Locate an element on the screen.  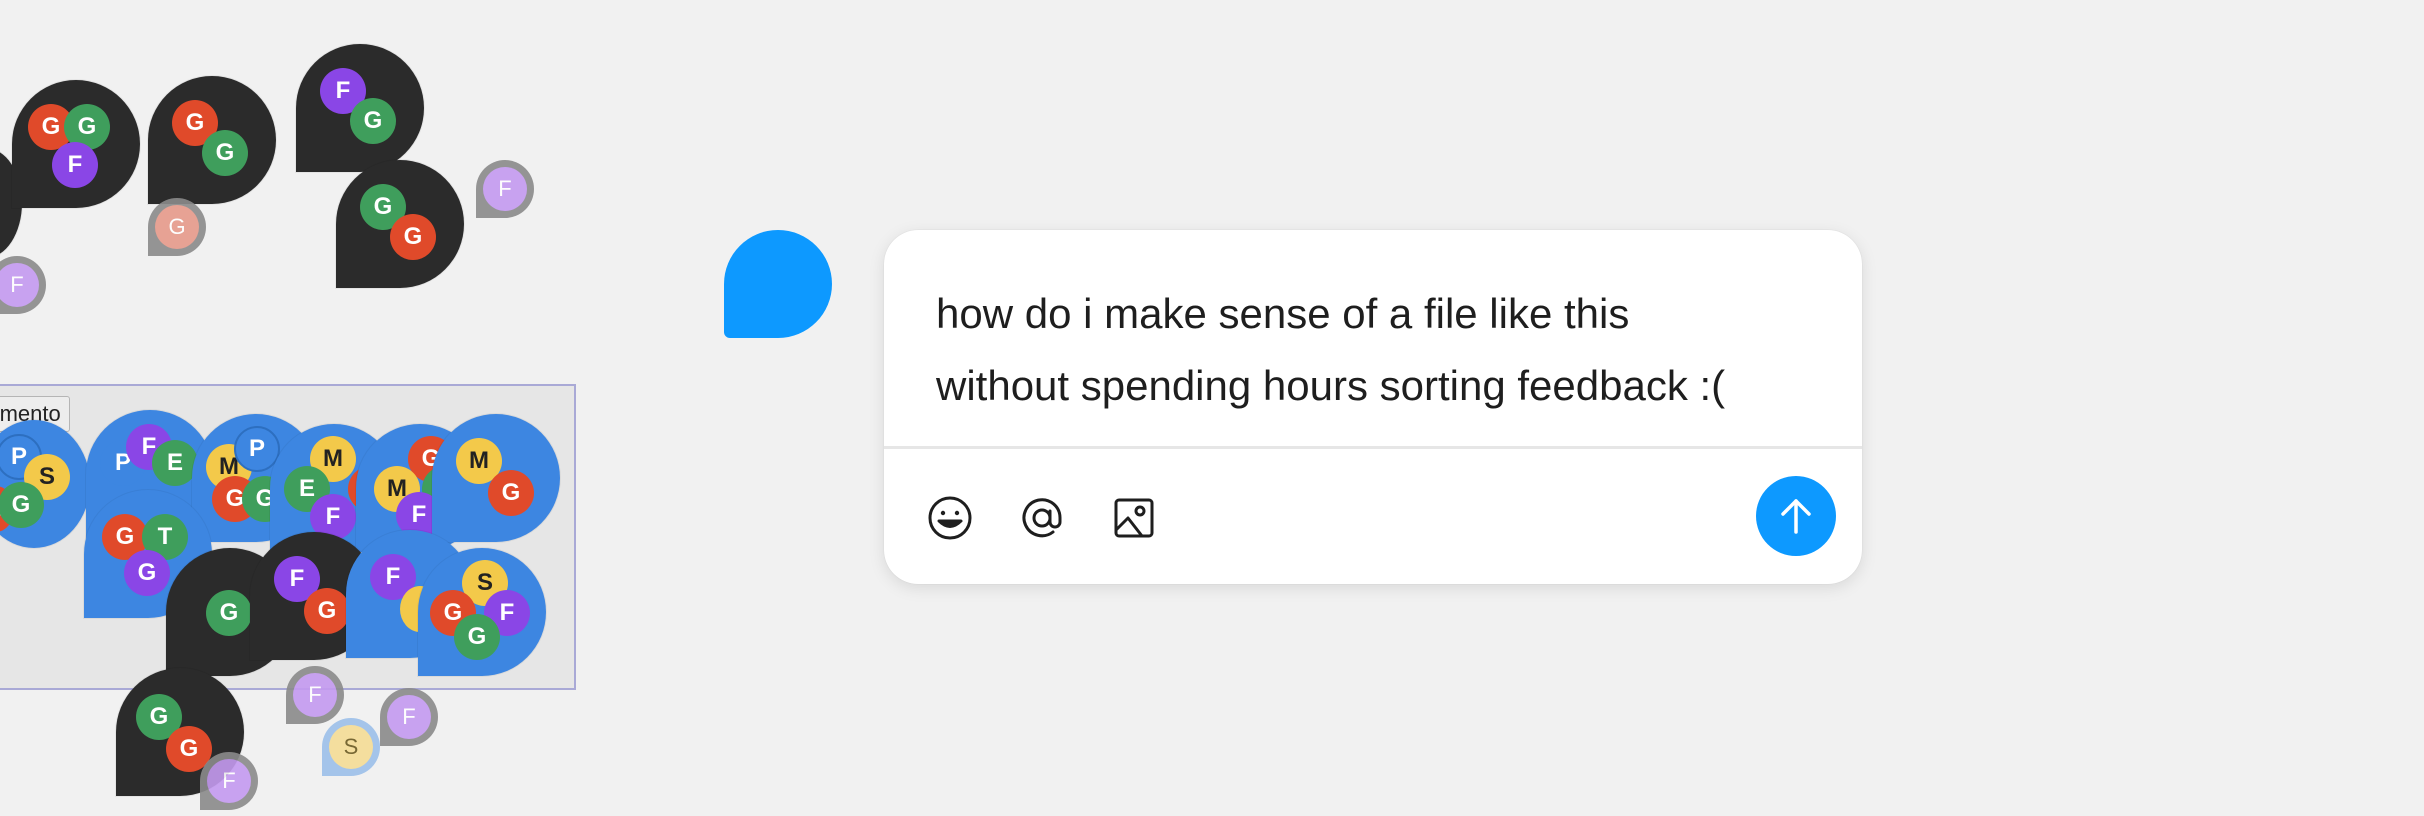
mention-icon is located at coordinates (1042, 518).